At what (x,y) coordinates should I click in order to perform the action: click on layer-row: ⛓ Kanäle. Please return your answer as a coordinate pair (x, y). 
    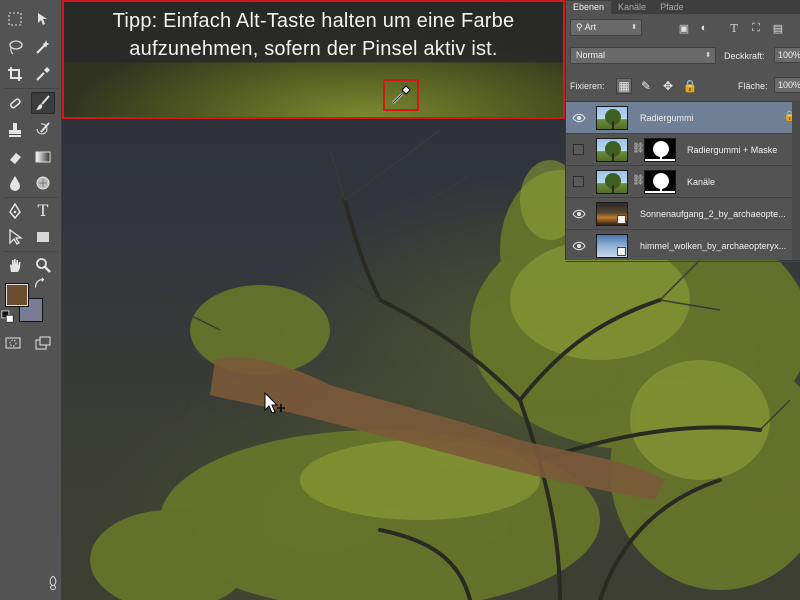
    Looking at the image, I should click on (683, 182).